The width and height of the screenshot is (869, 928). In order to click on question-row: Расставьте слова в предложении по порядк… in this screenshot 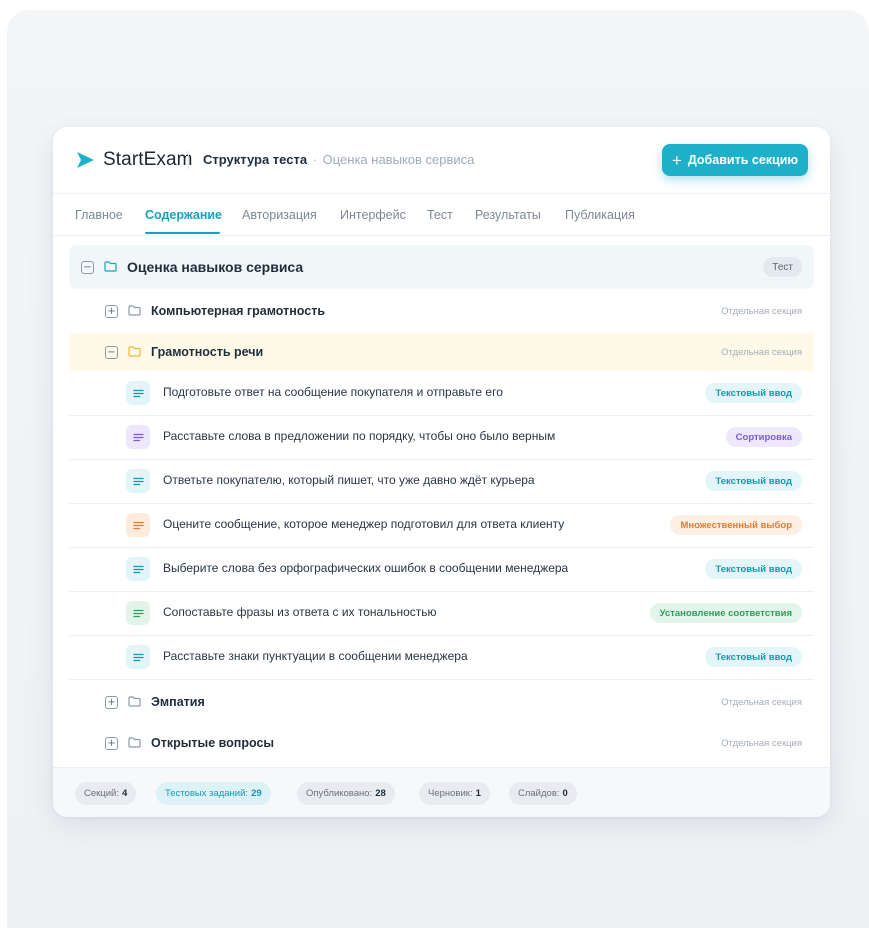, I will do `click(441, 437)`.